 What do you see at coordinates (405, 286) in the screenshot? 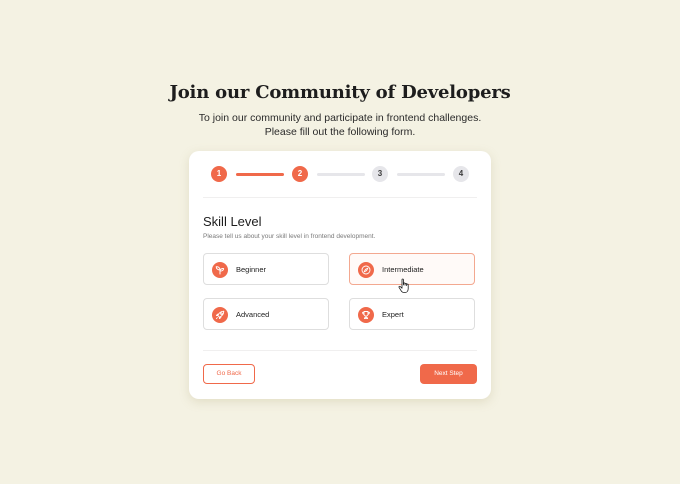
I see `hand-cursor-icon` at bounding box center [405, 286].